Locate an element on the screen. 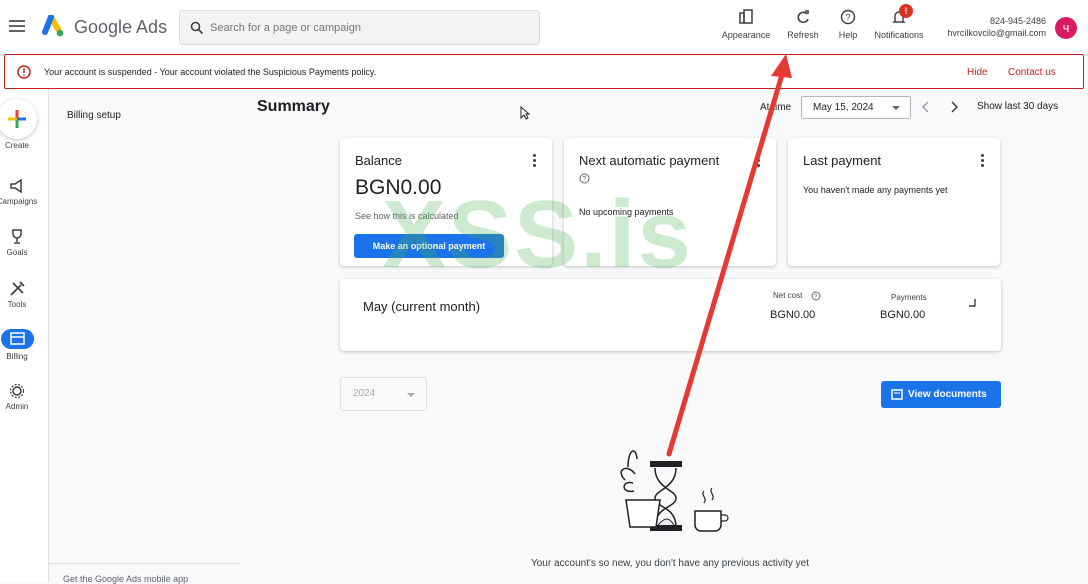  show-last-30-days-button: Show last 30 days is located at coordinates (1017, 106).